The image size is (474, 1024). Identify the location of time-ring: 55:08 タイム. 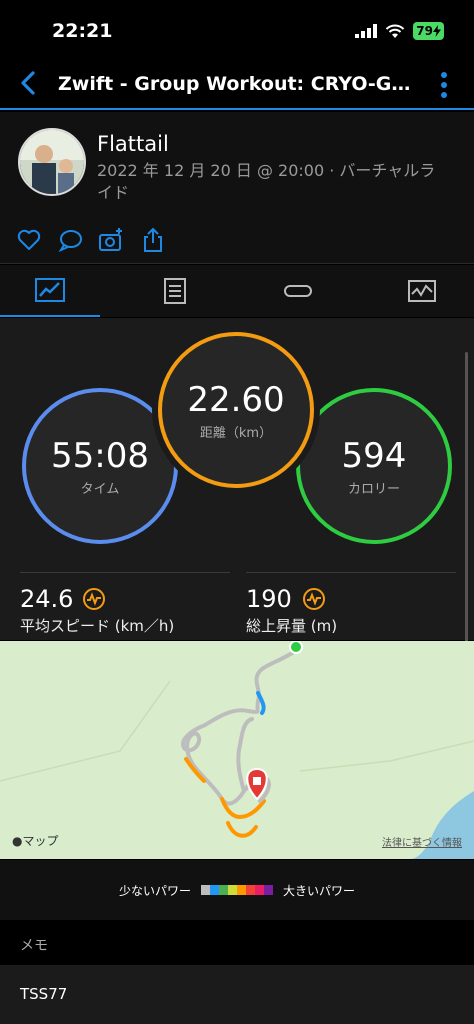
(100, 466).